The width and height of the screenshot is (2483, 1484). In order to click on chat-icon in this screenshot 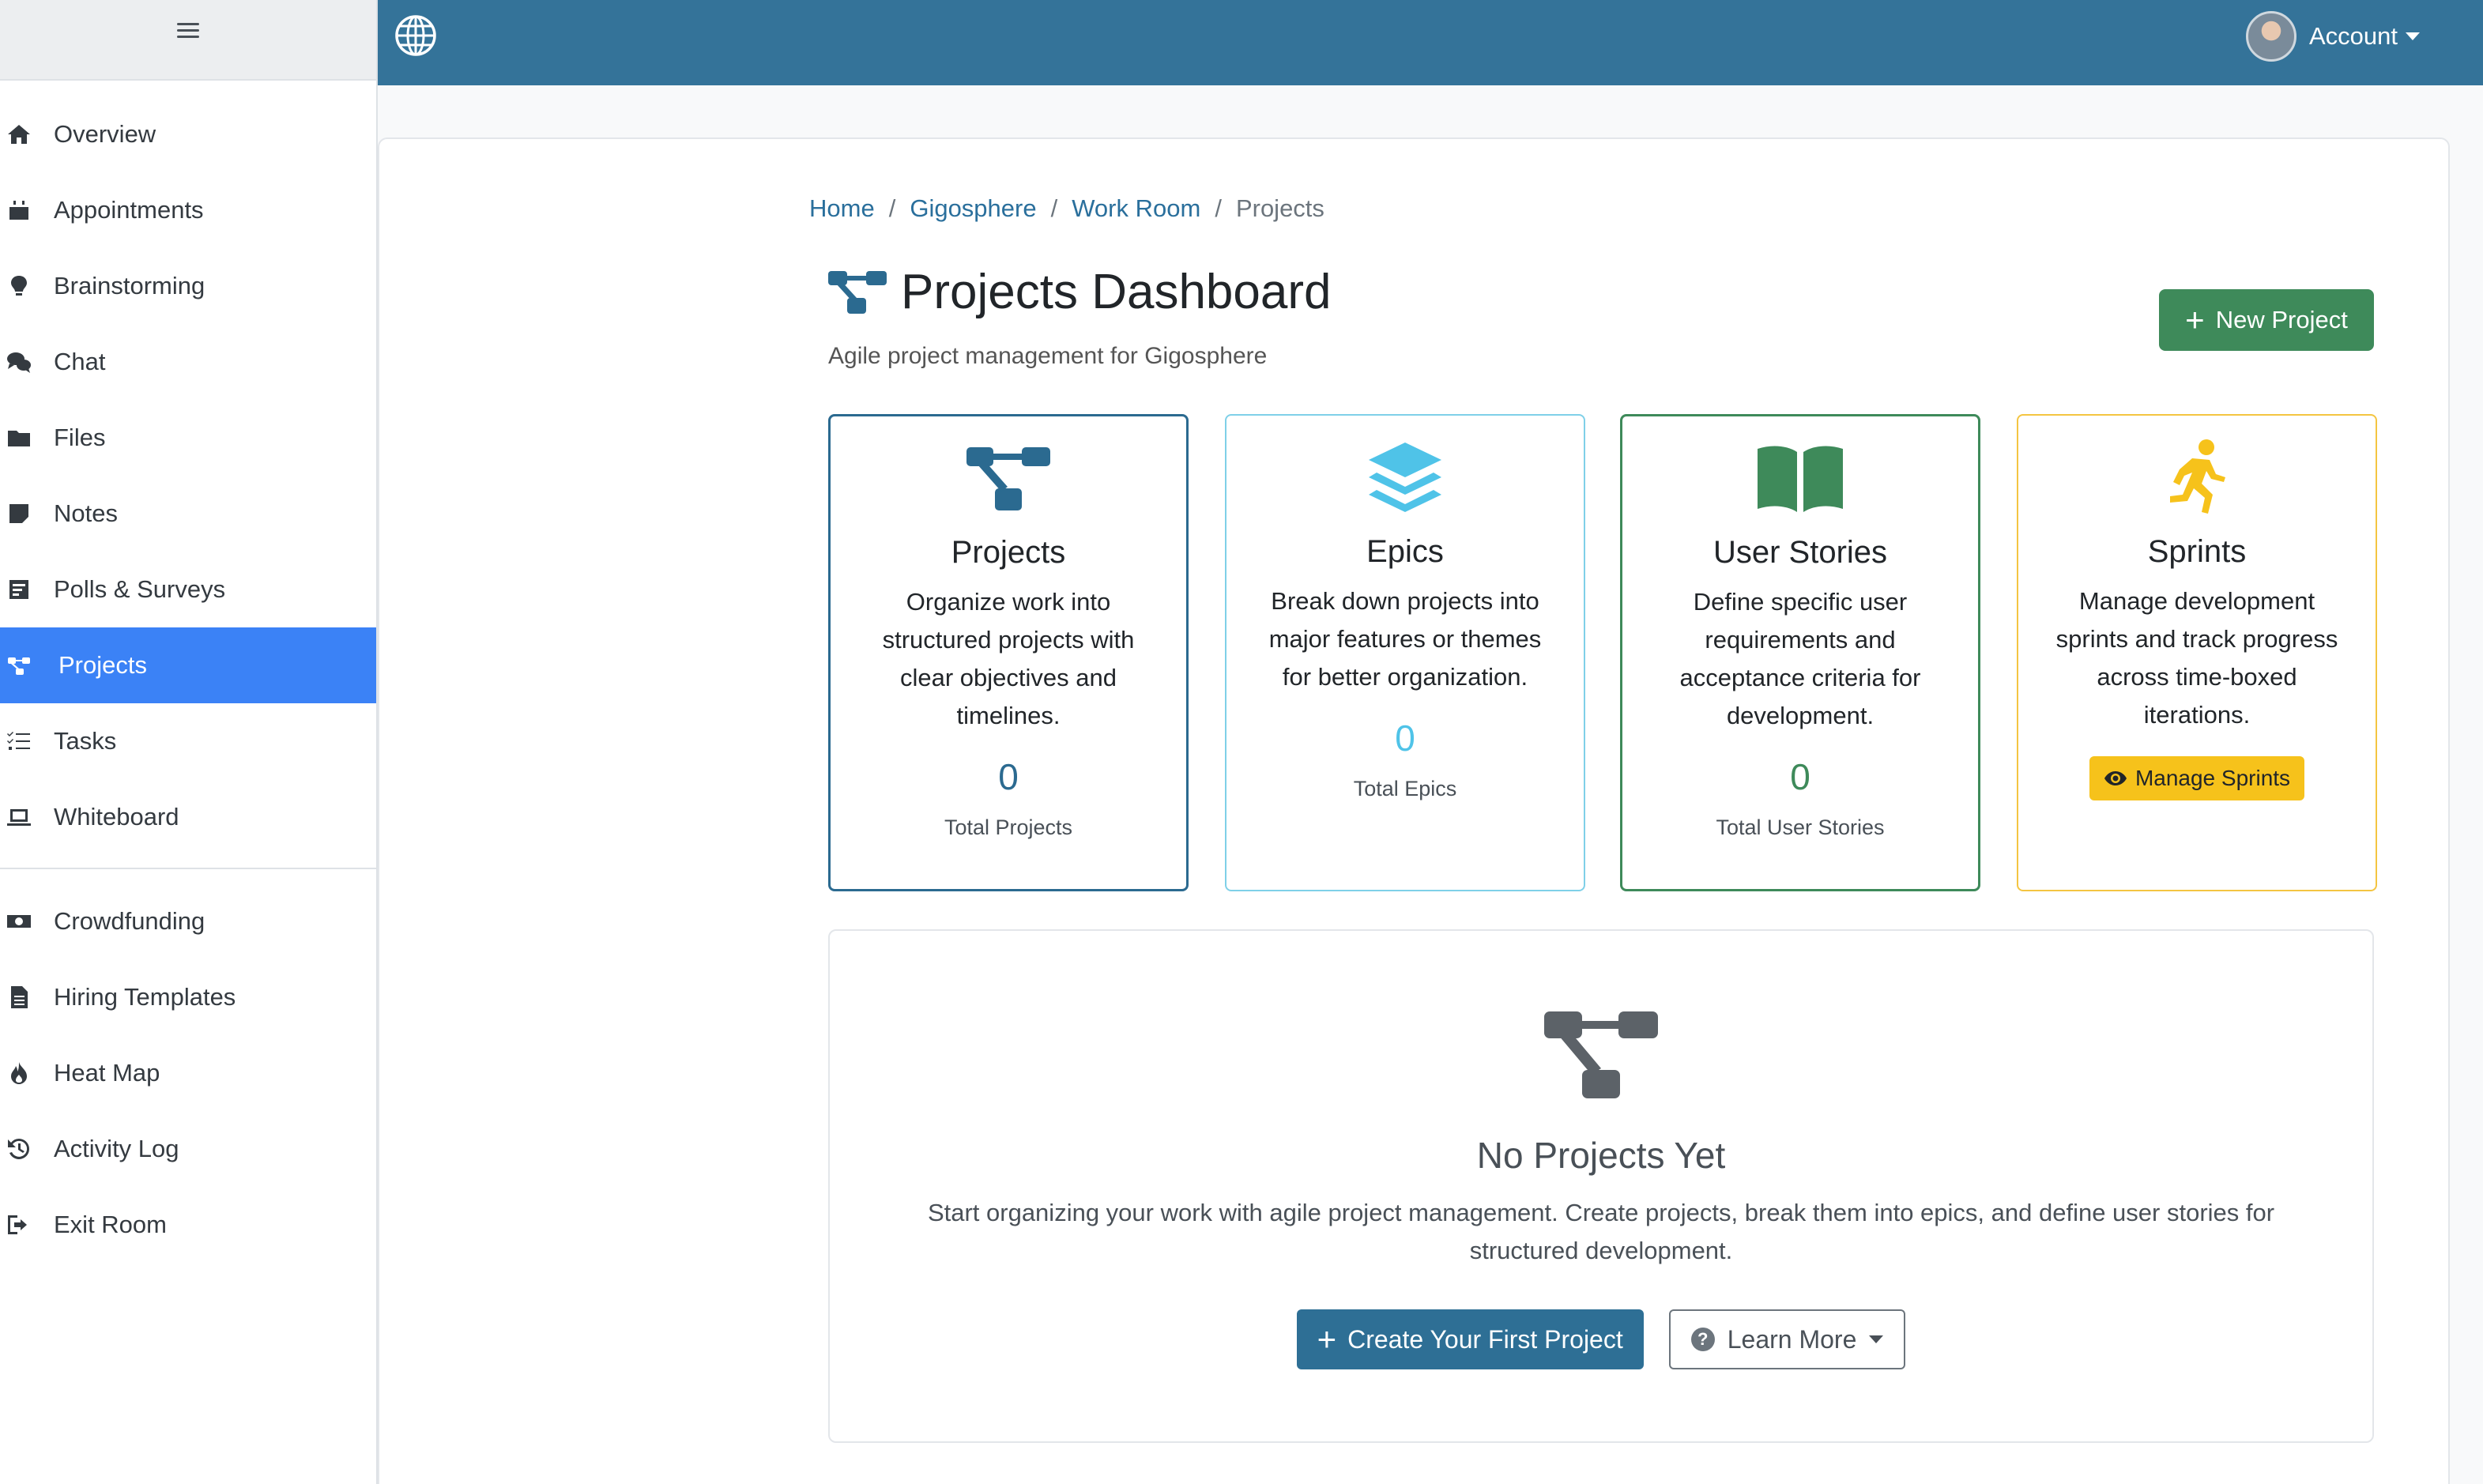, I will do `click(19, 362)`.